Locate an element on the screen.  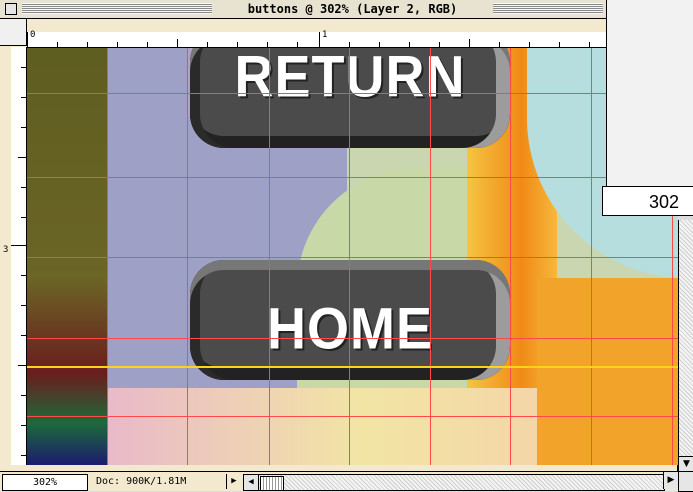
h-ruler-ticks is located at coordinates (308, 39).